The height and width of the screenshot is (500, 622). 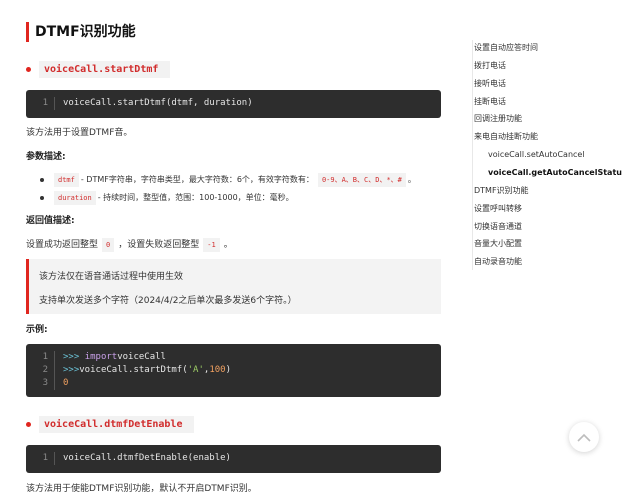 I want to click on toc-item: 接听电话, so click(x=490, y=84).